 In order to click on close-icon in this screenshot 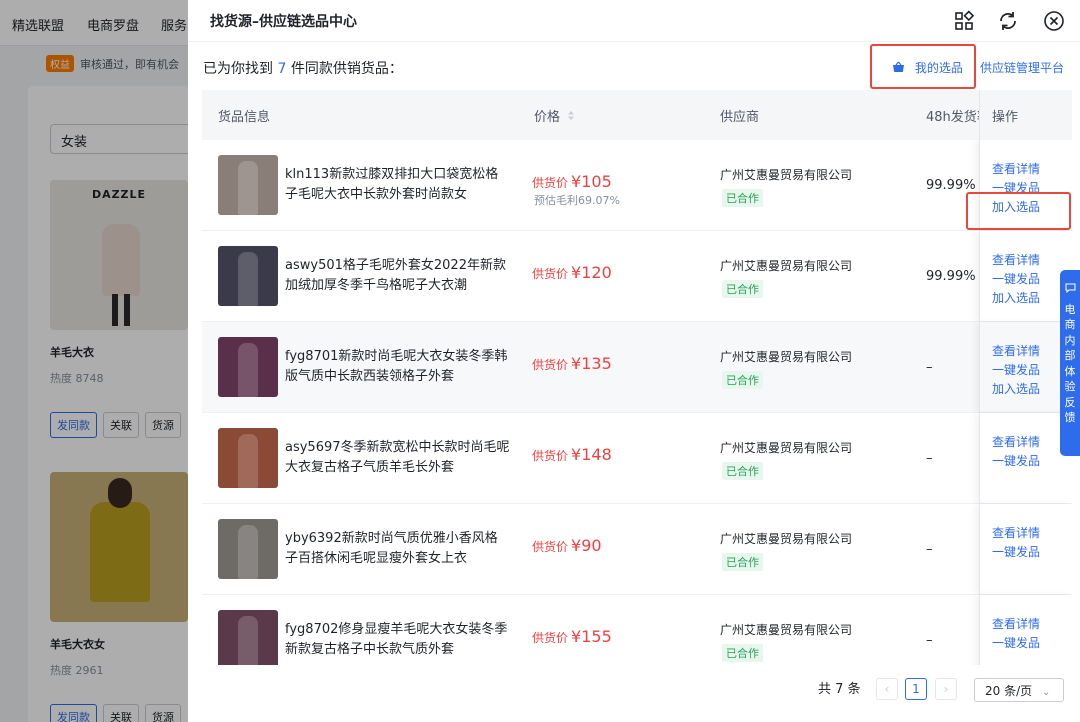, I will do `click(1054, 21)`.